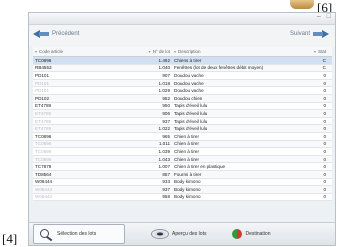 The height and width of the screenshot is (247, 348). I want to click on table-row: W08444 958 Body kimono 0, so click(182, 197).